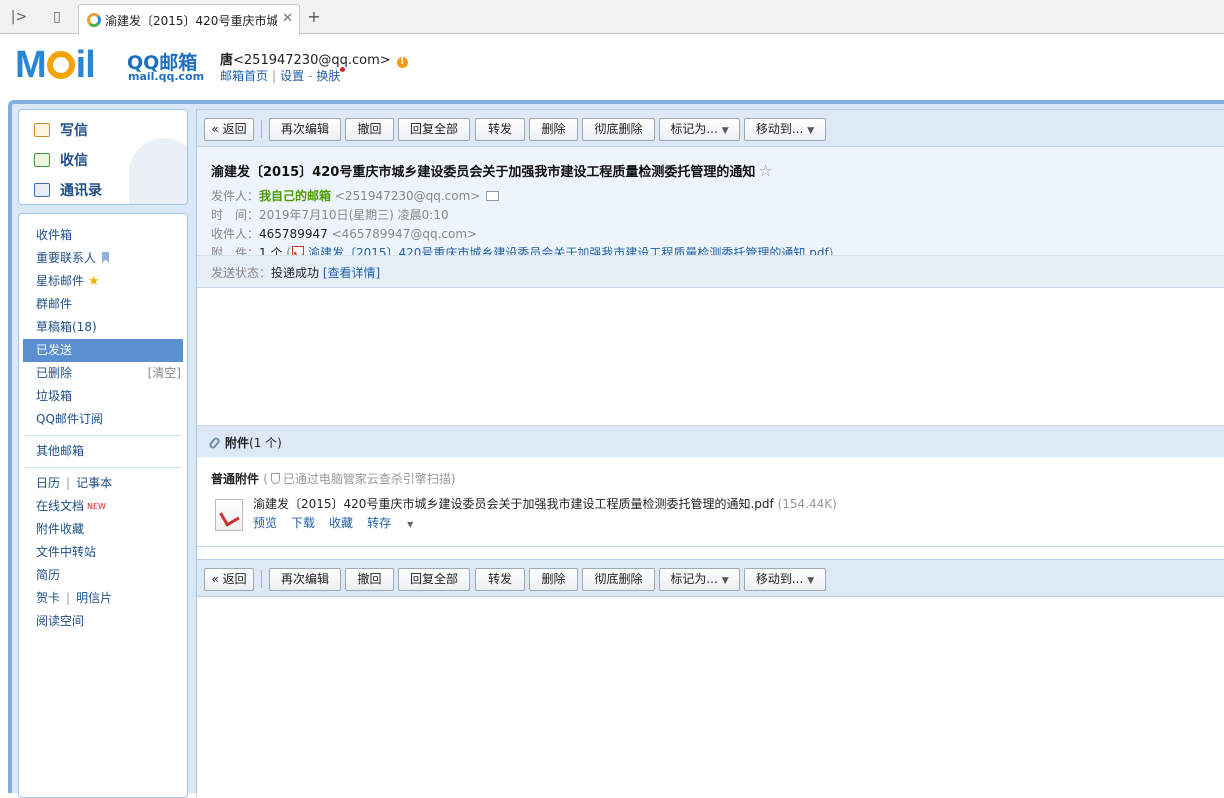 The height and width of the screenshot is (798, 1224). What do you see at coordinates (42, 160) in the screenshot?
I see `receive-icon` at bounding box center [42, 160].